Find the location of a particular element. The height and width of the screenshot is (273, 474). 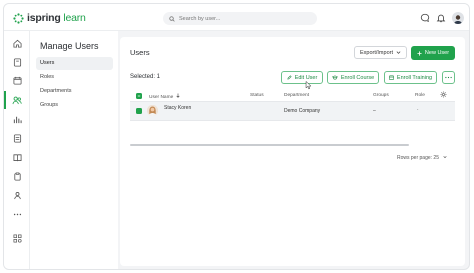

column-user-name: User Name is located at coordinates (164, 96).